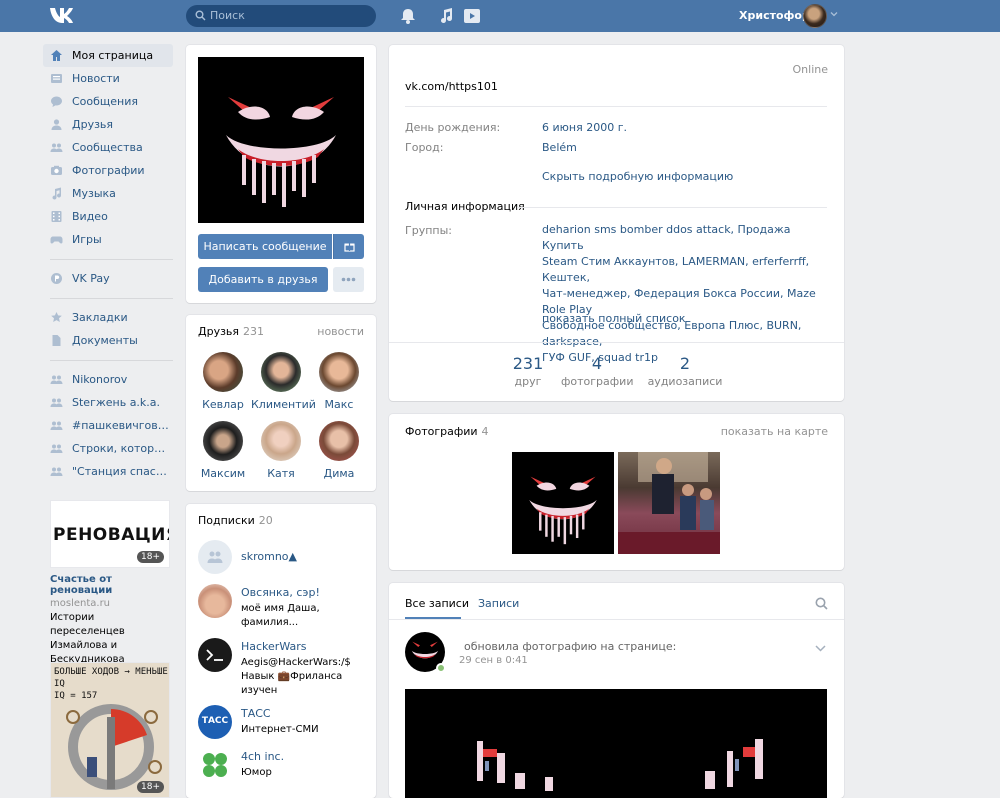 This screenshot has width=1000, height=798. I want to click on group-placeholder-icon, so click(215, 557).